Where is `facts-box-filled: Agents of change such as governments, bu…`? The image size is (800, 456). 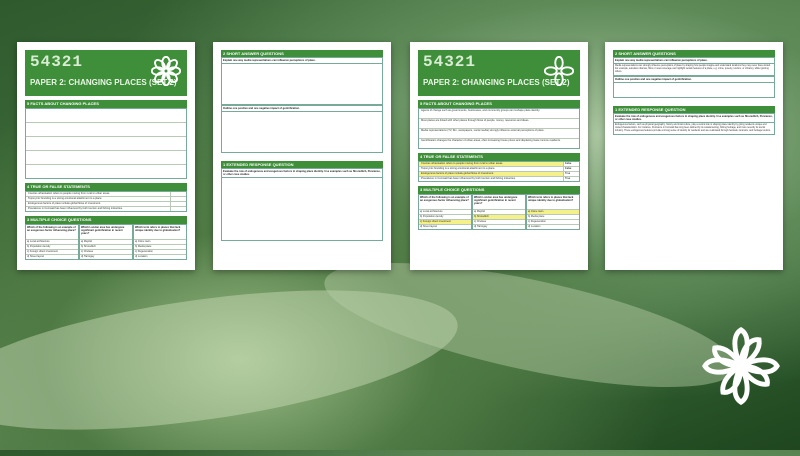
facts-box-filled: Agents of change such as governments, bu… is located at coordinates (499, 128).